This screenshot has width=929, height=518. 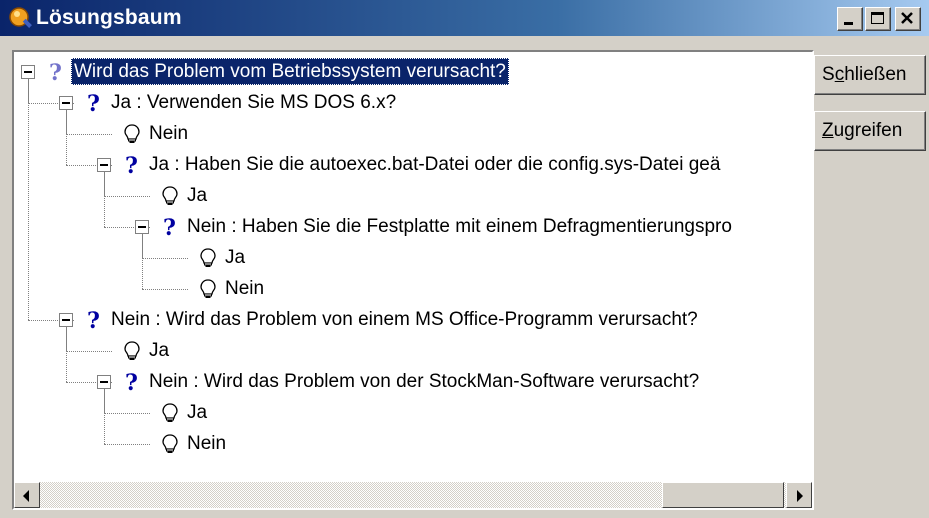 I want to click on window-title: Lösungsbaum, so click(x=109, y=17).